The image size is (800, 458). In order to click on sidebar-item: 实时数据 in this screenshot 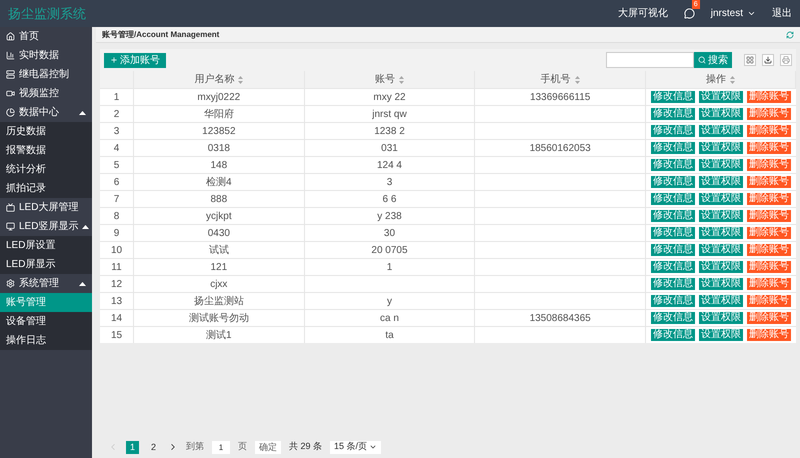, I will do `click(46, 55)`.